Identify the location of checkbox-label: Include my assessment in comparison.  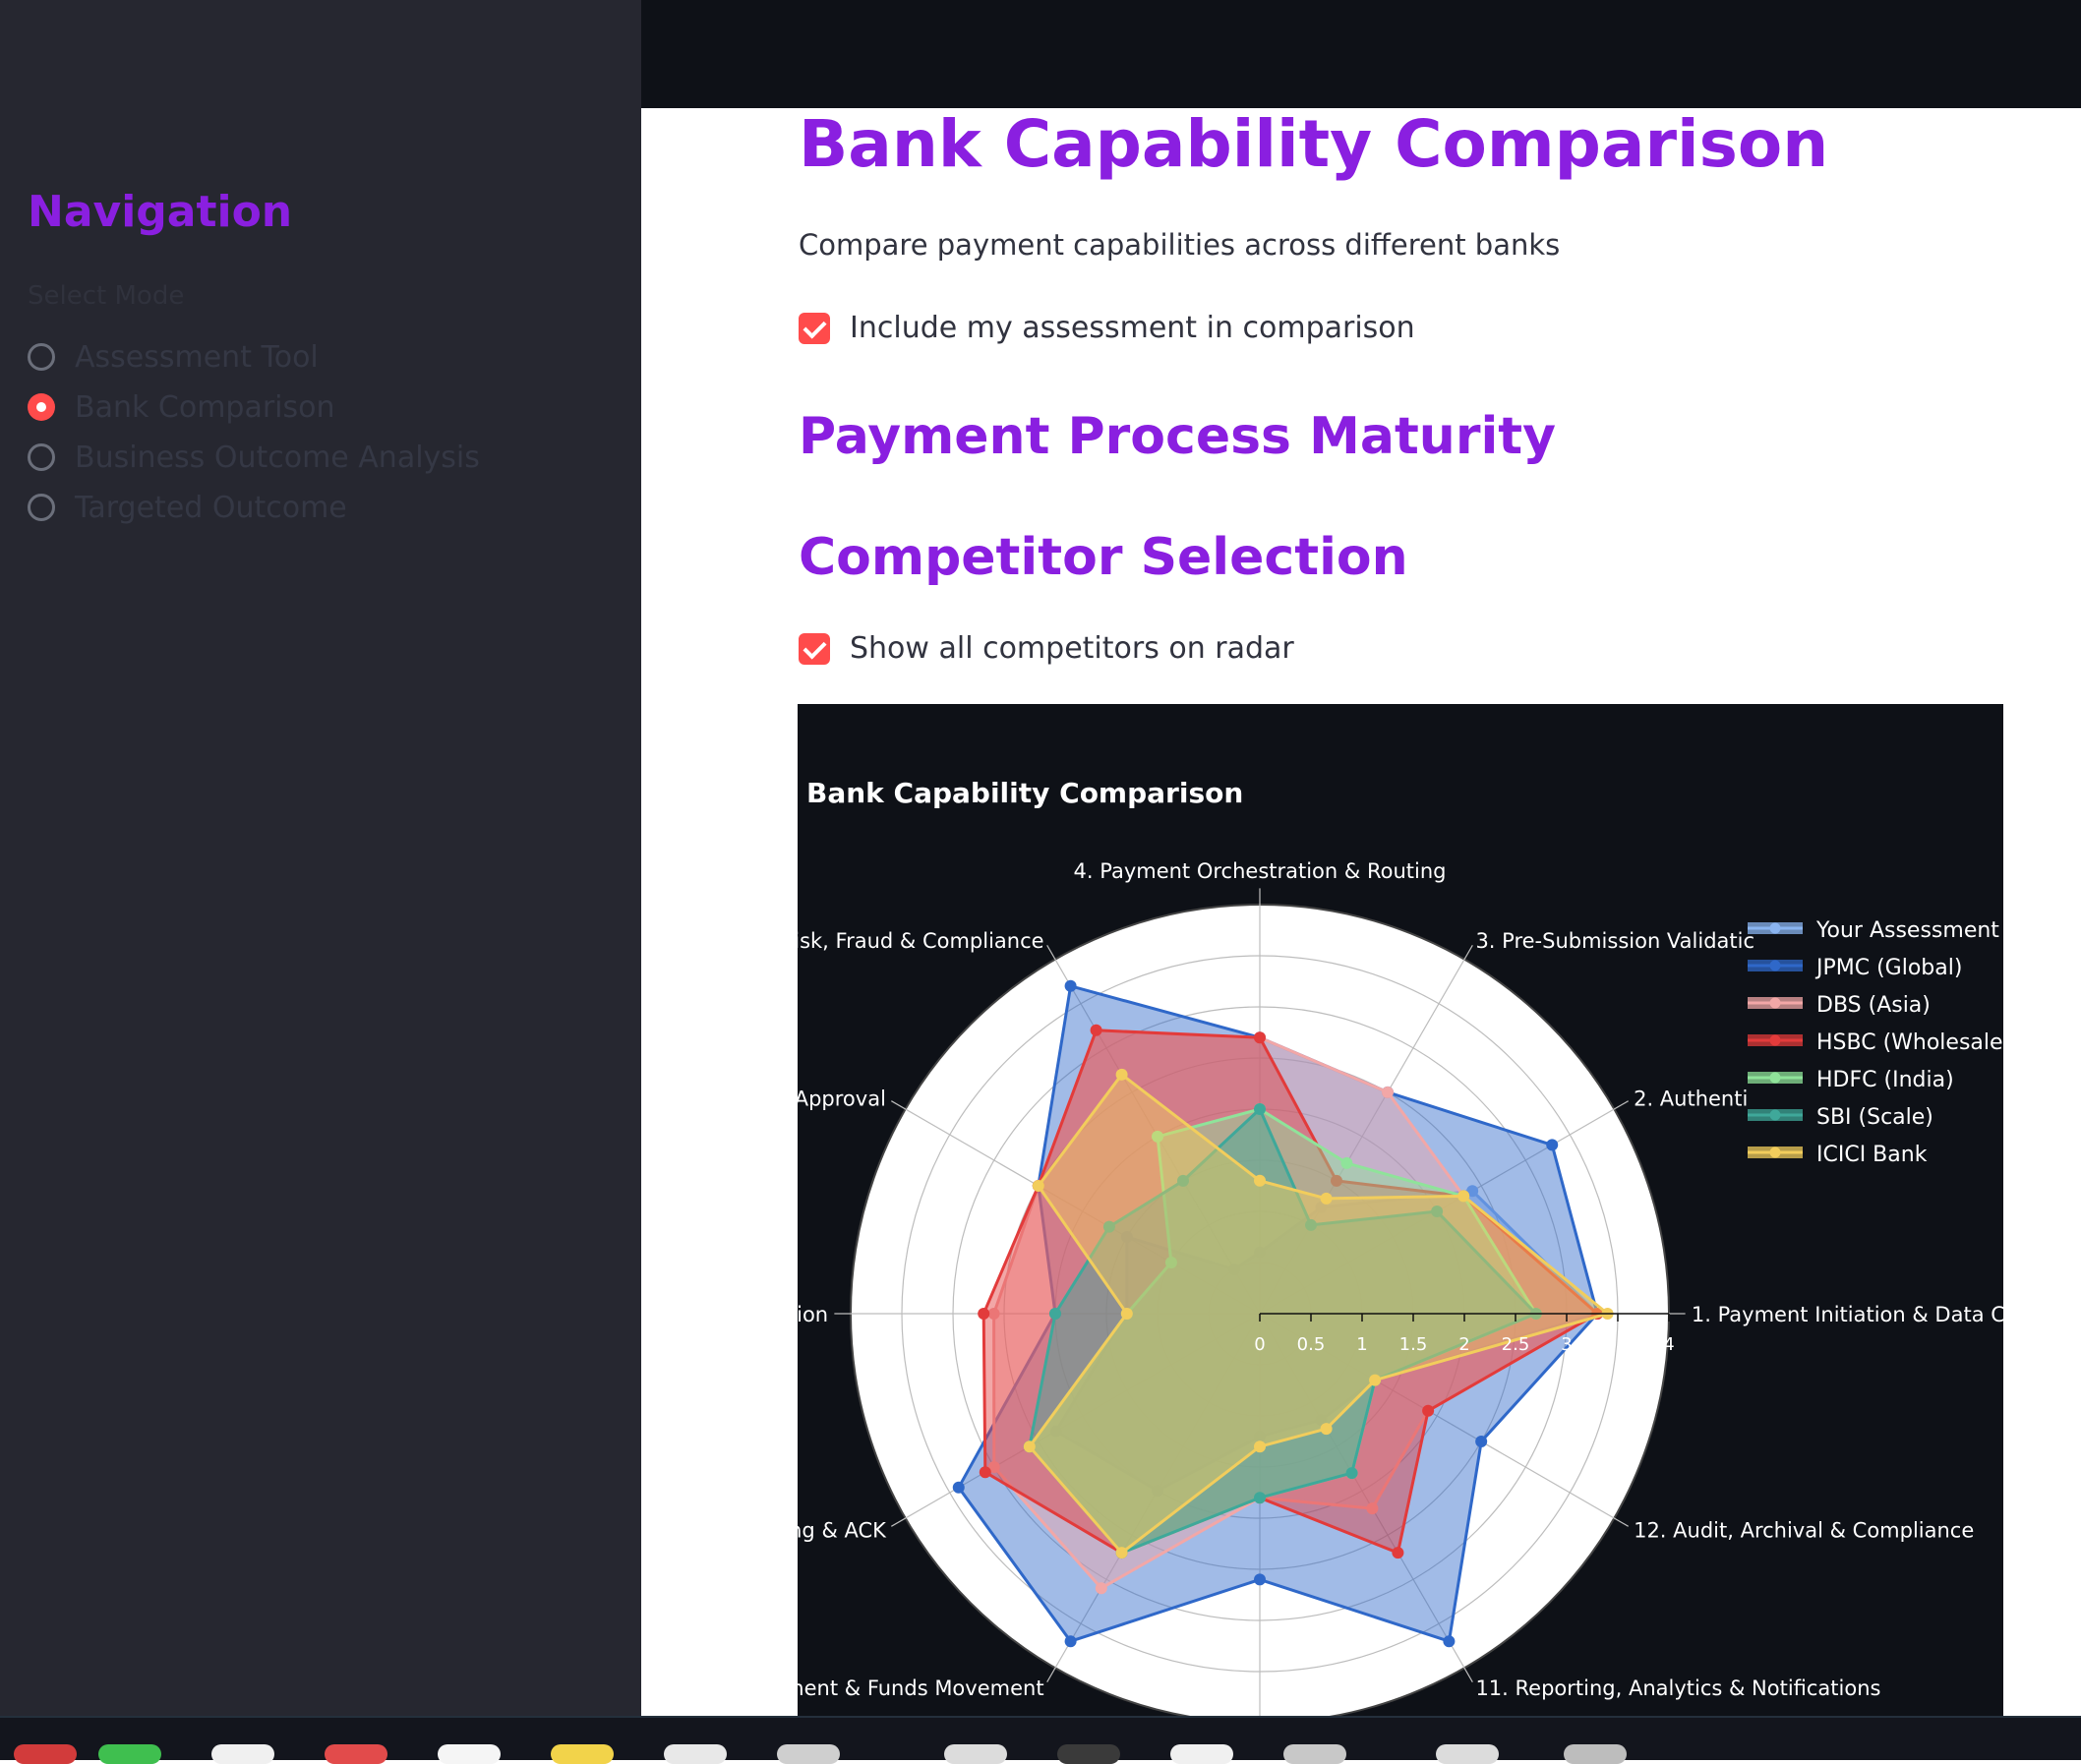
(1132, 328).